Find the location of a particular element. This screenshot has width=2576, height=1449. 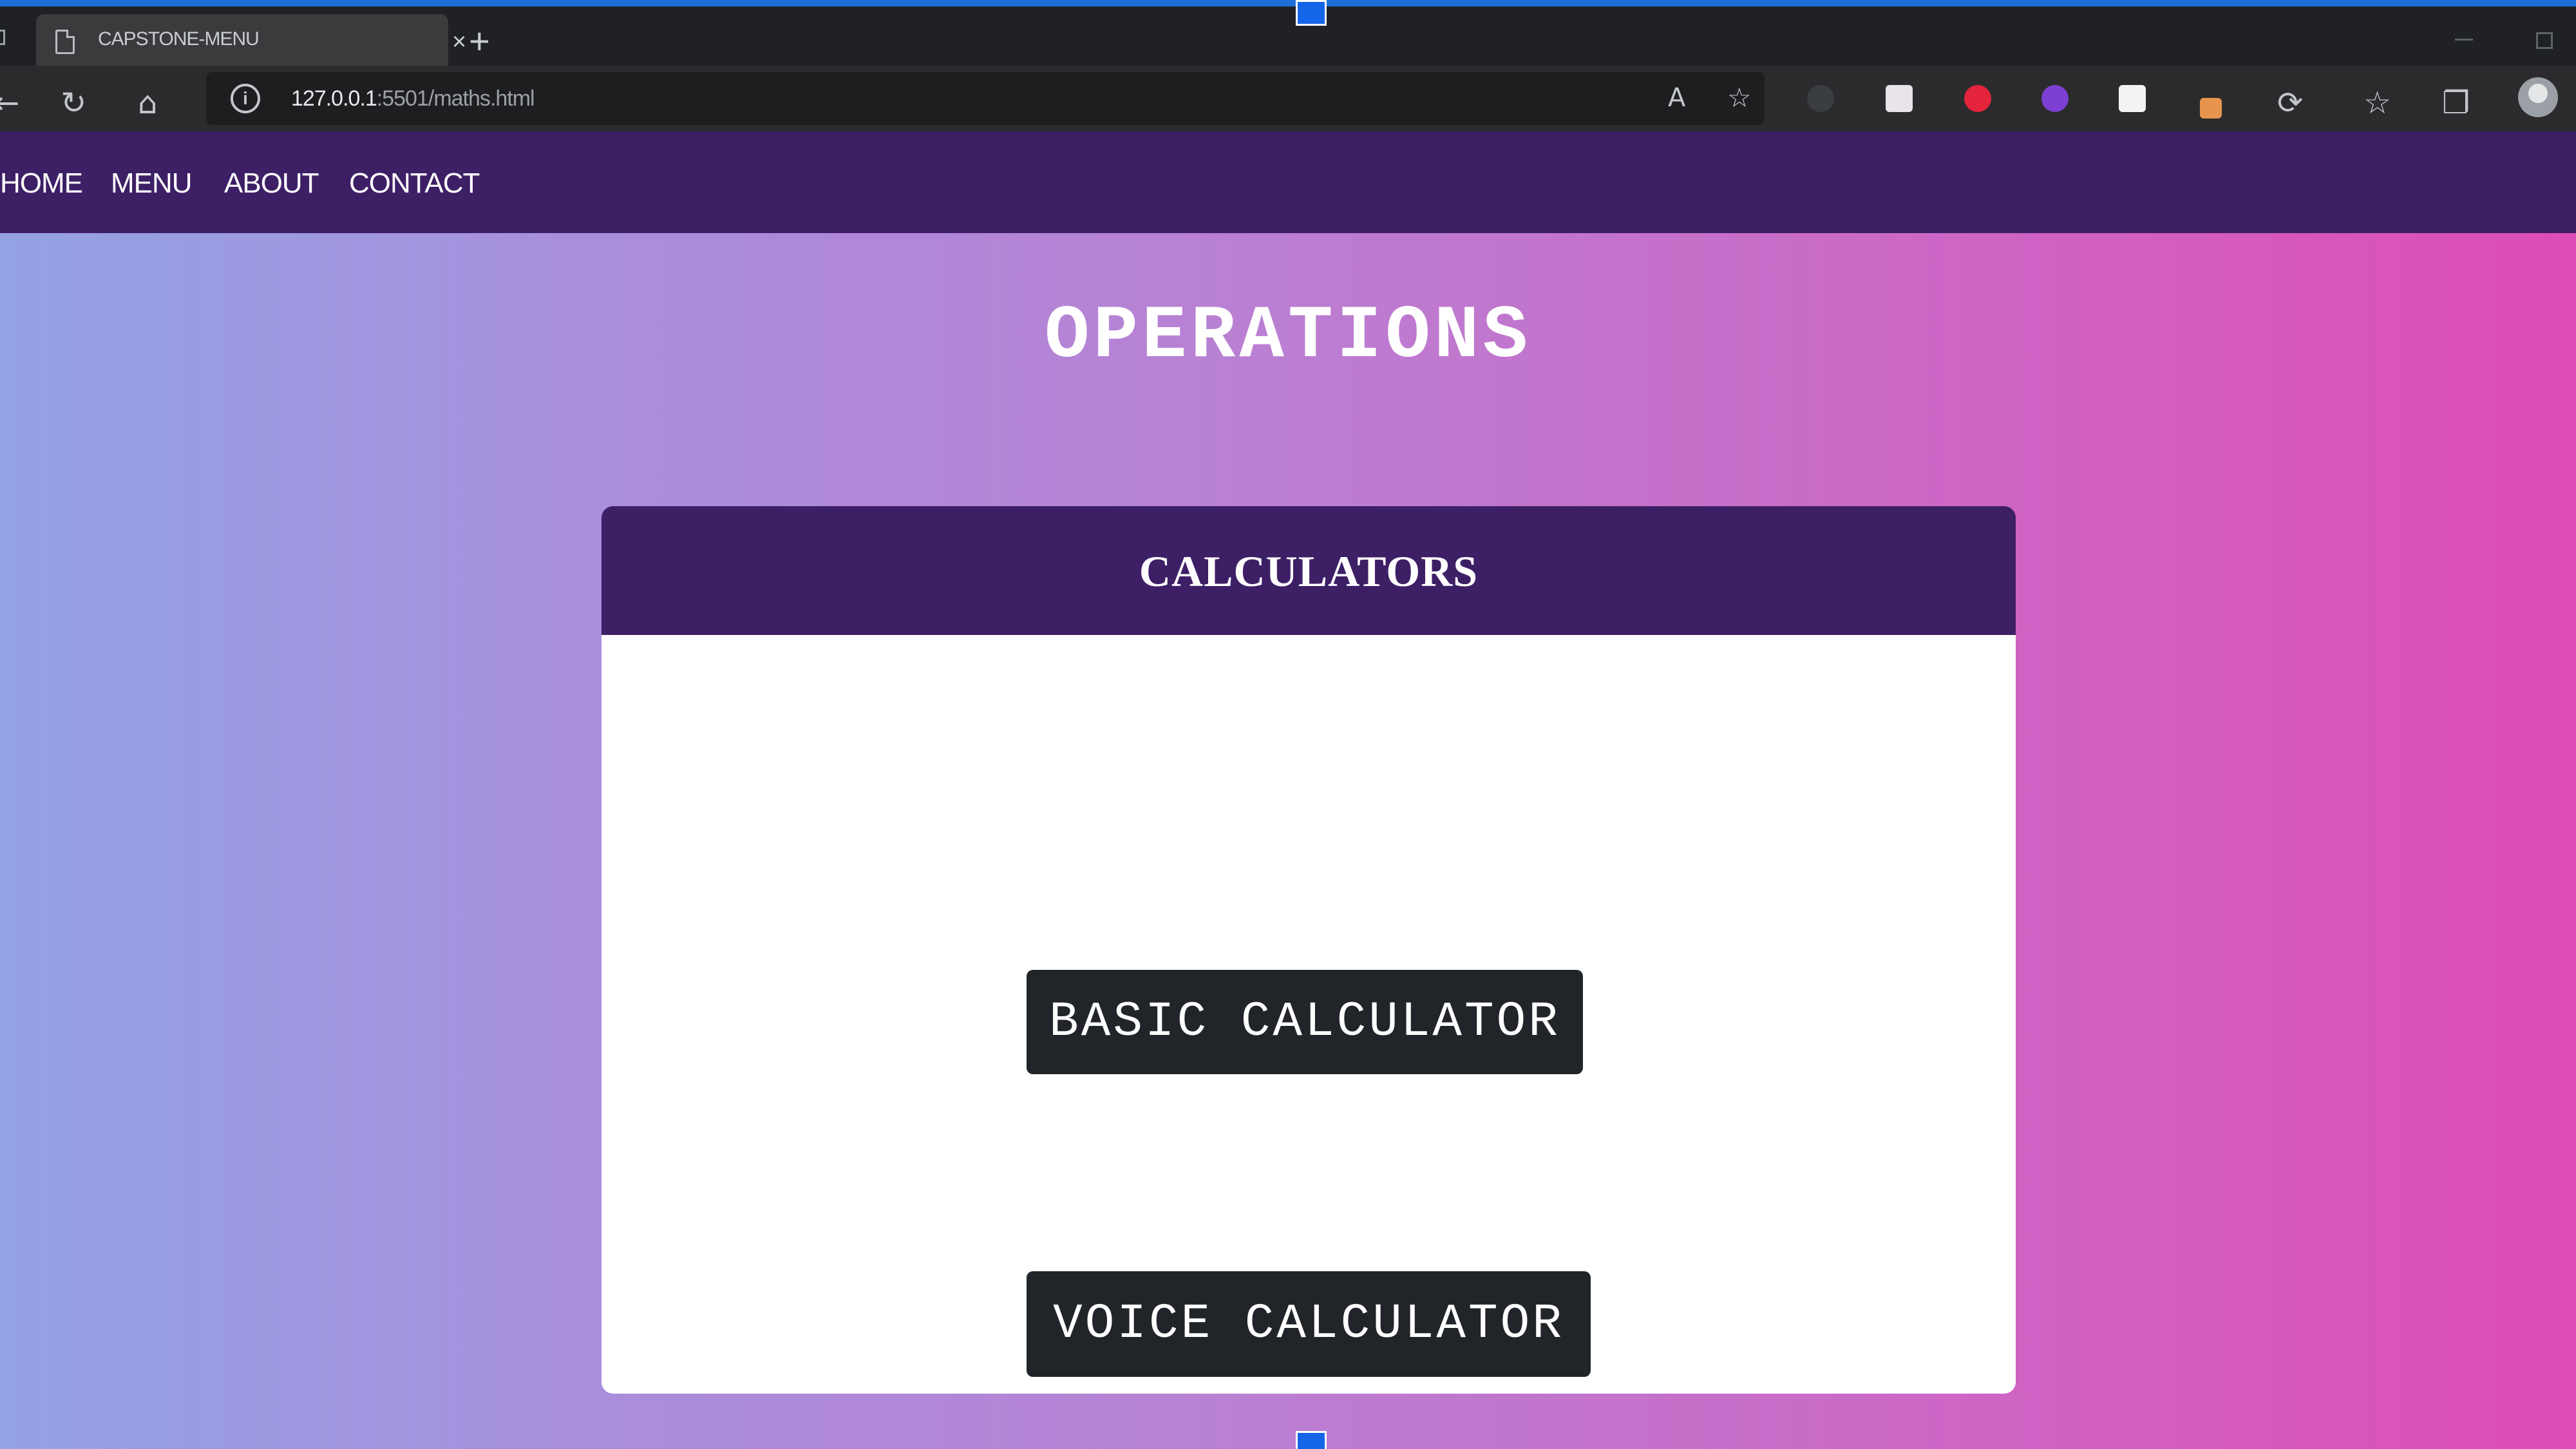

url-text: 127.0.0.1:5501/maths.html is located at coordinates (413, 99).